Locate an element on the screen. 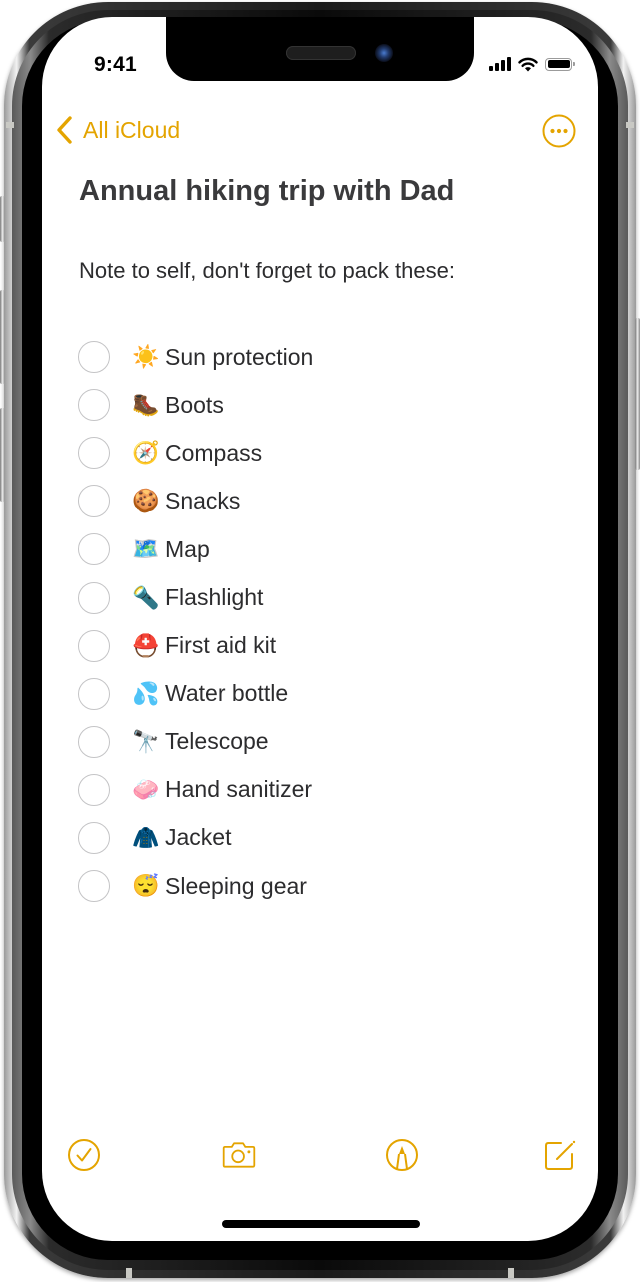 Image resolution: width=640 pixels, height=1282 pixels. back-button: All iCloud is located at coordinates (117, 130).